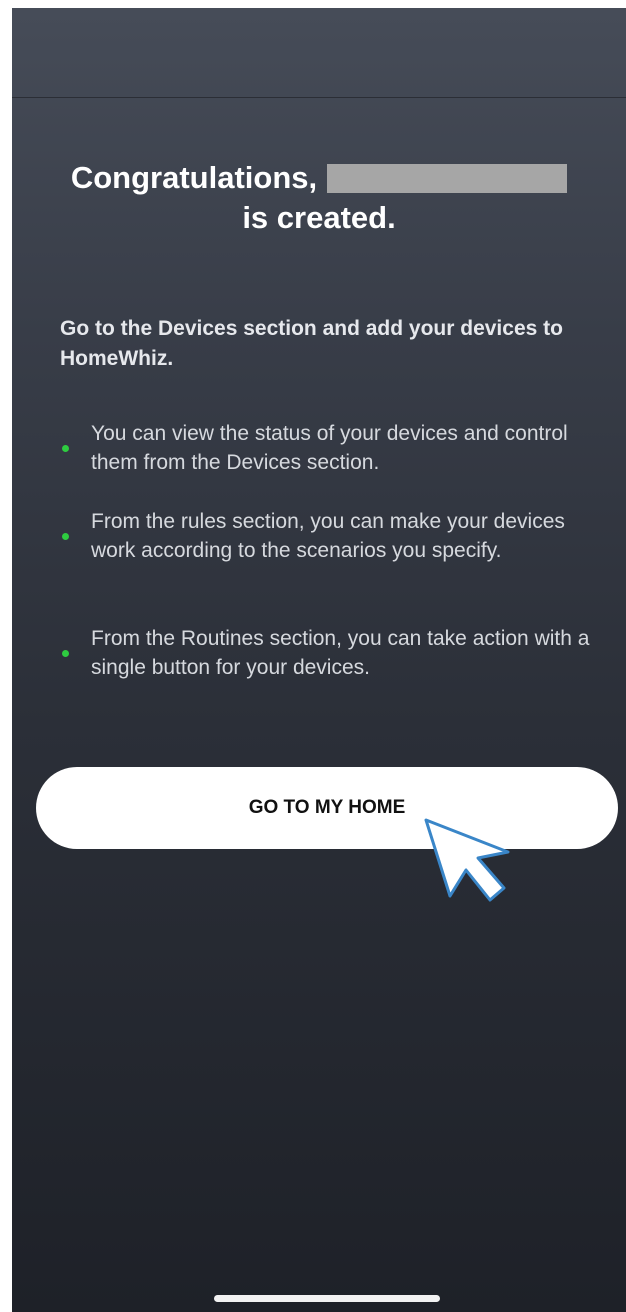  I want to click on pointer-cursor-icon, so click(467, 860).